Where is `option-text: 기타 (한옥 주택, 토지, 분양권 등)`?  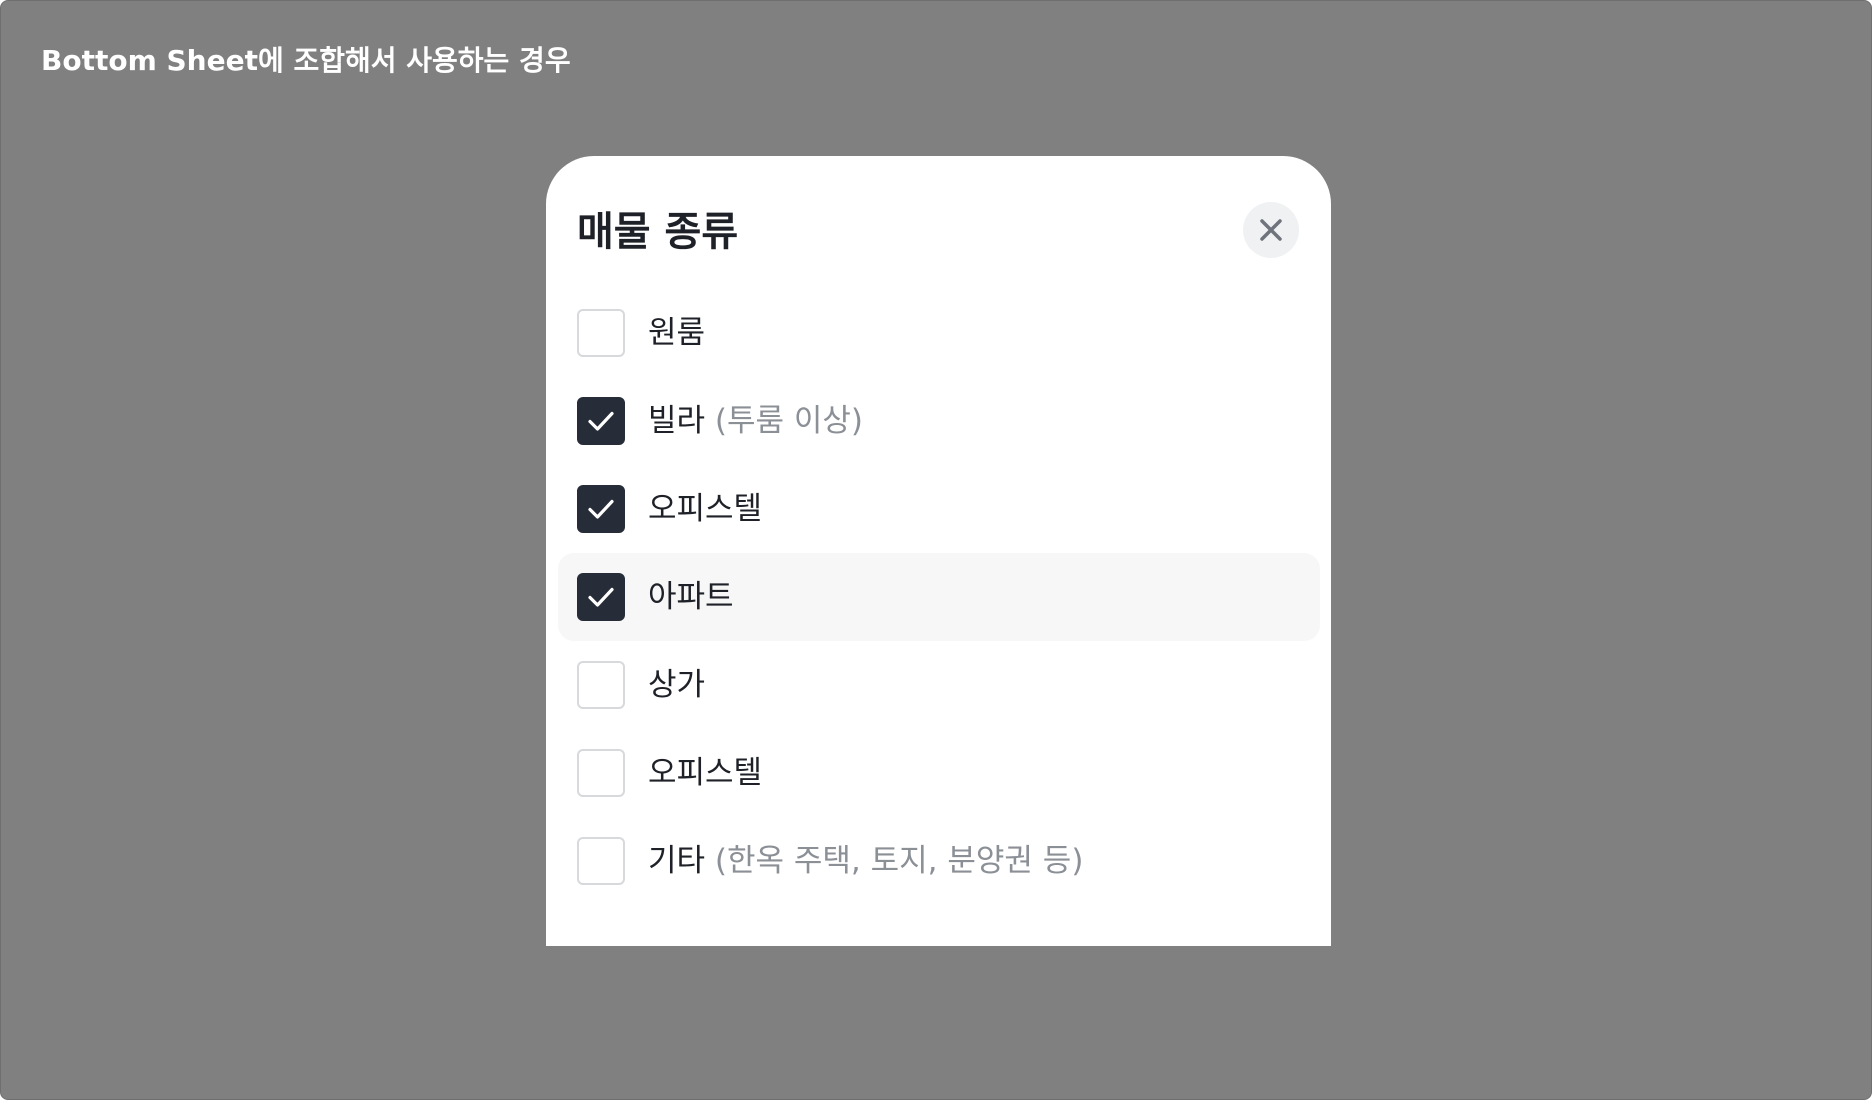
option-text: 기타 (한옥 주택, 토지, 분양권 등) is located at coordinates (865, 861).